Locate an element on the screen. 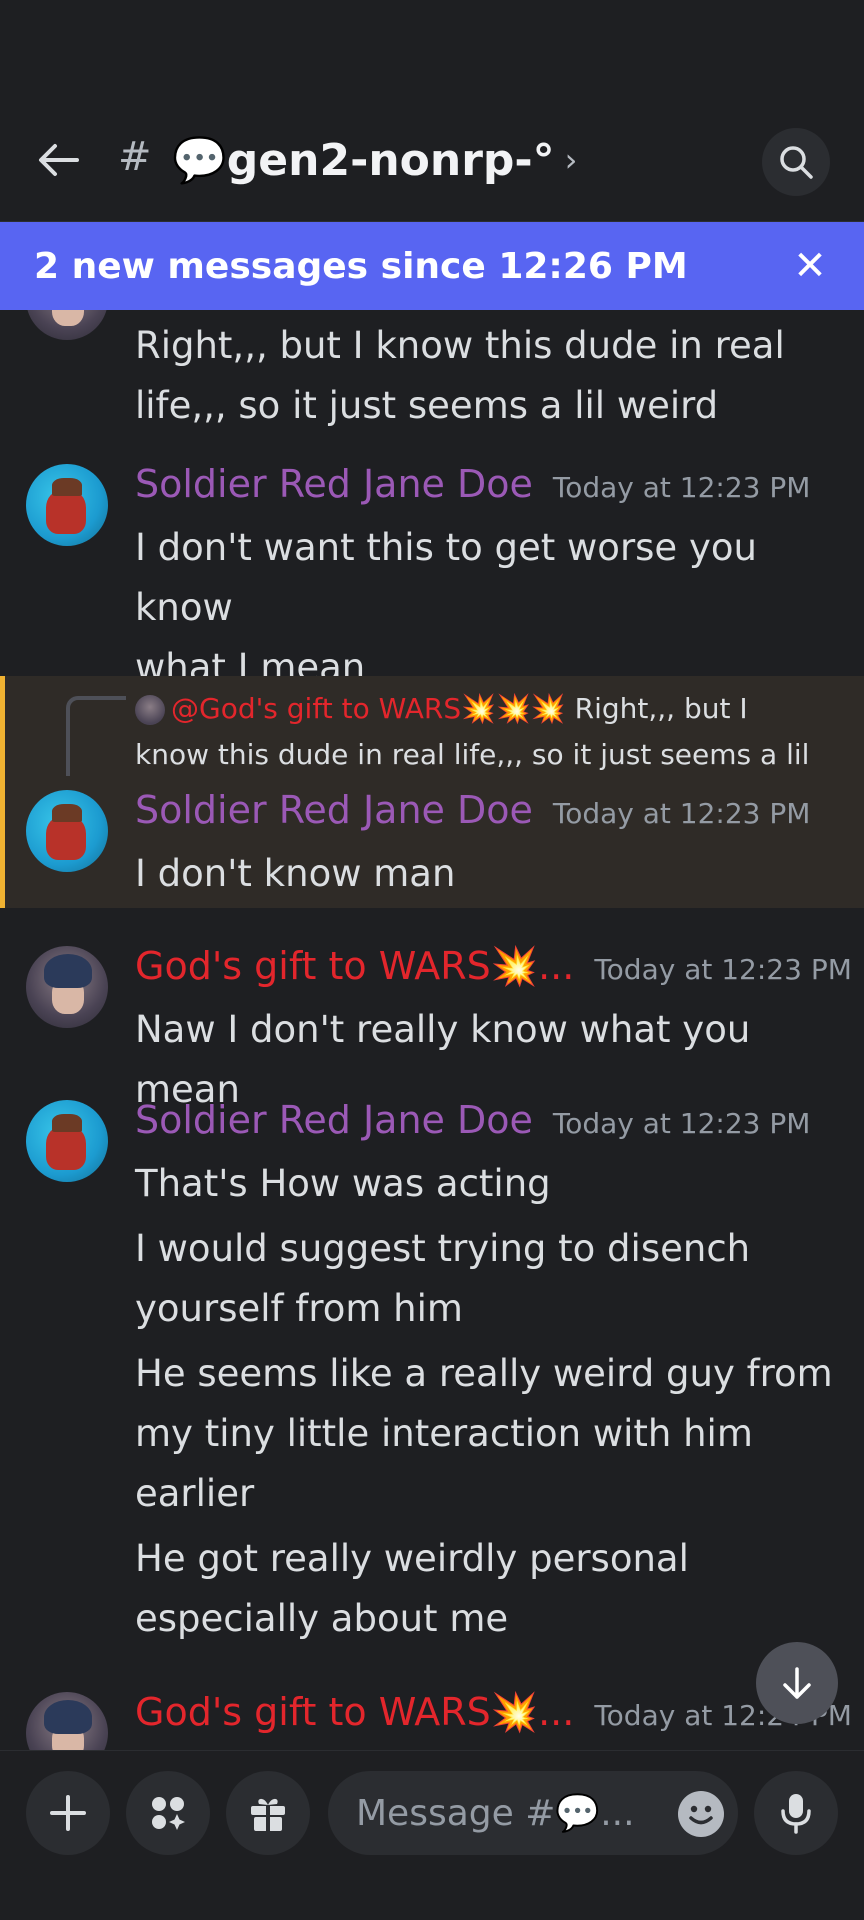 The width and height of the screenshot is (864, 1920). back-button is located at coordinates (58, 160).